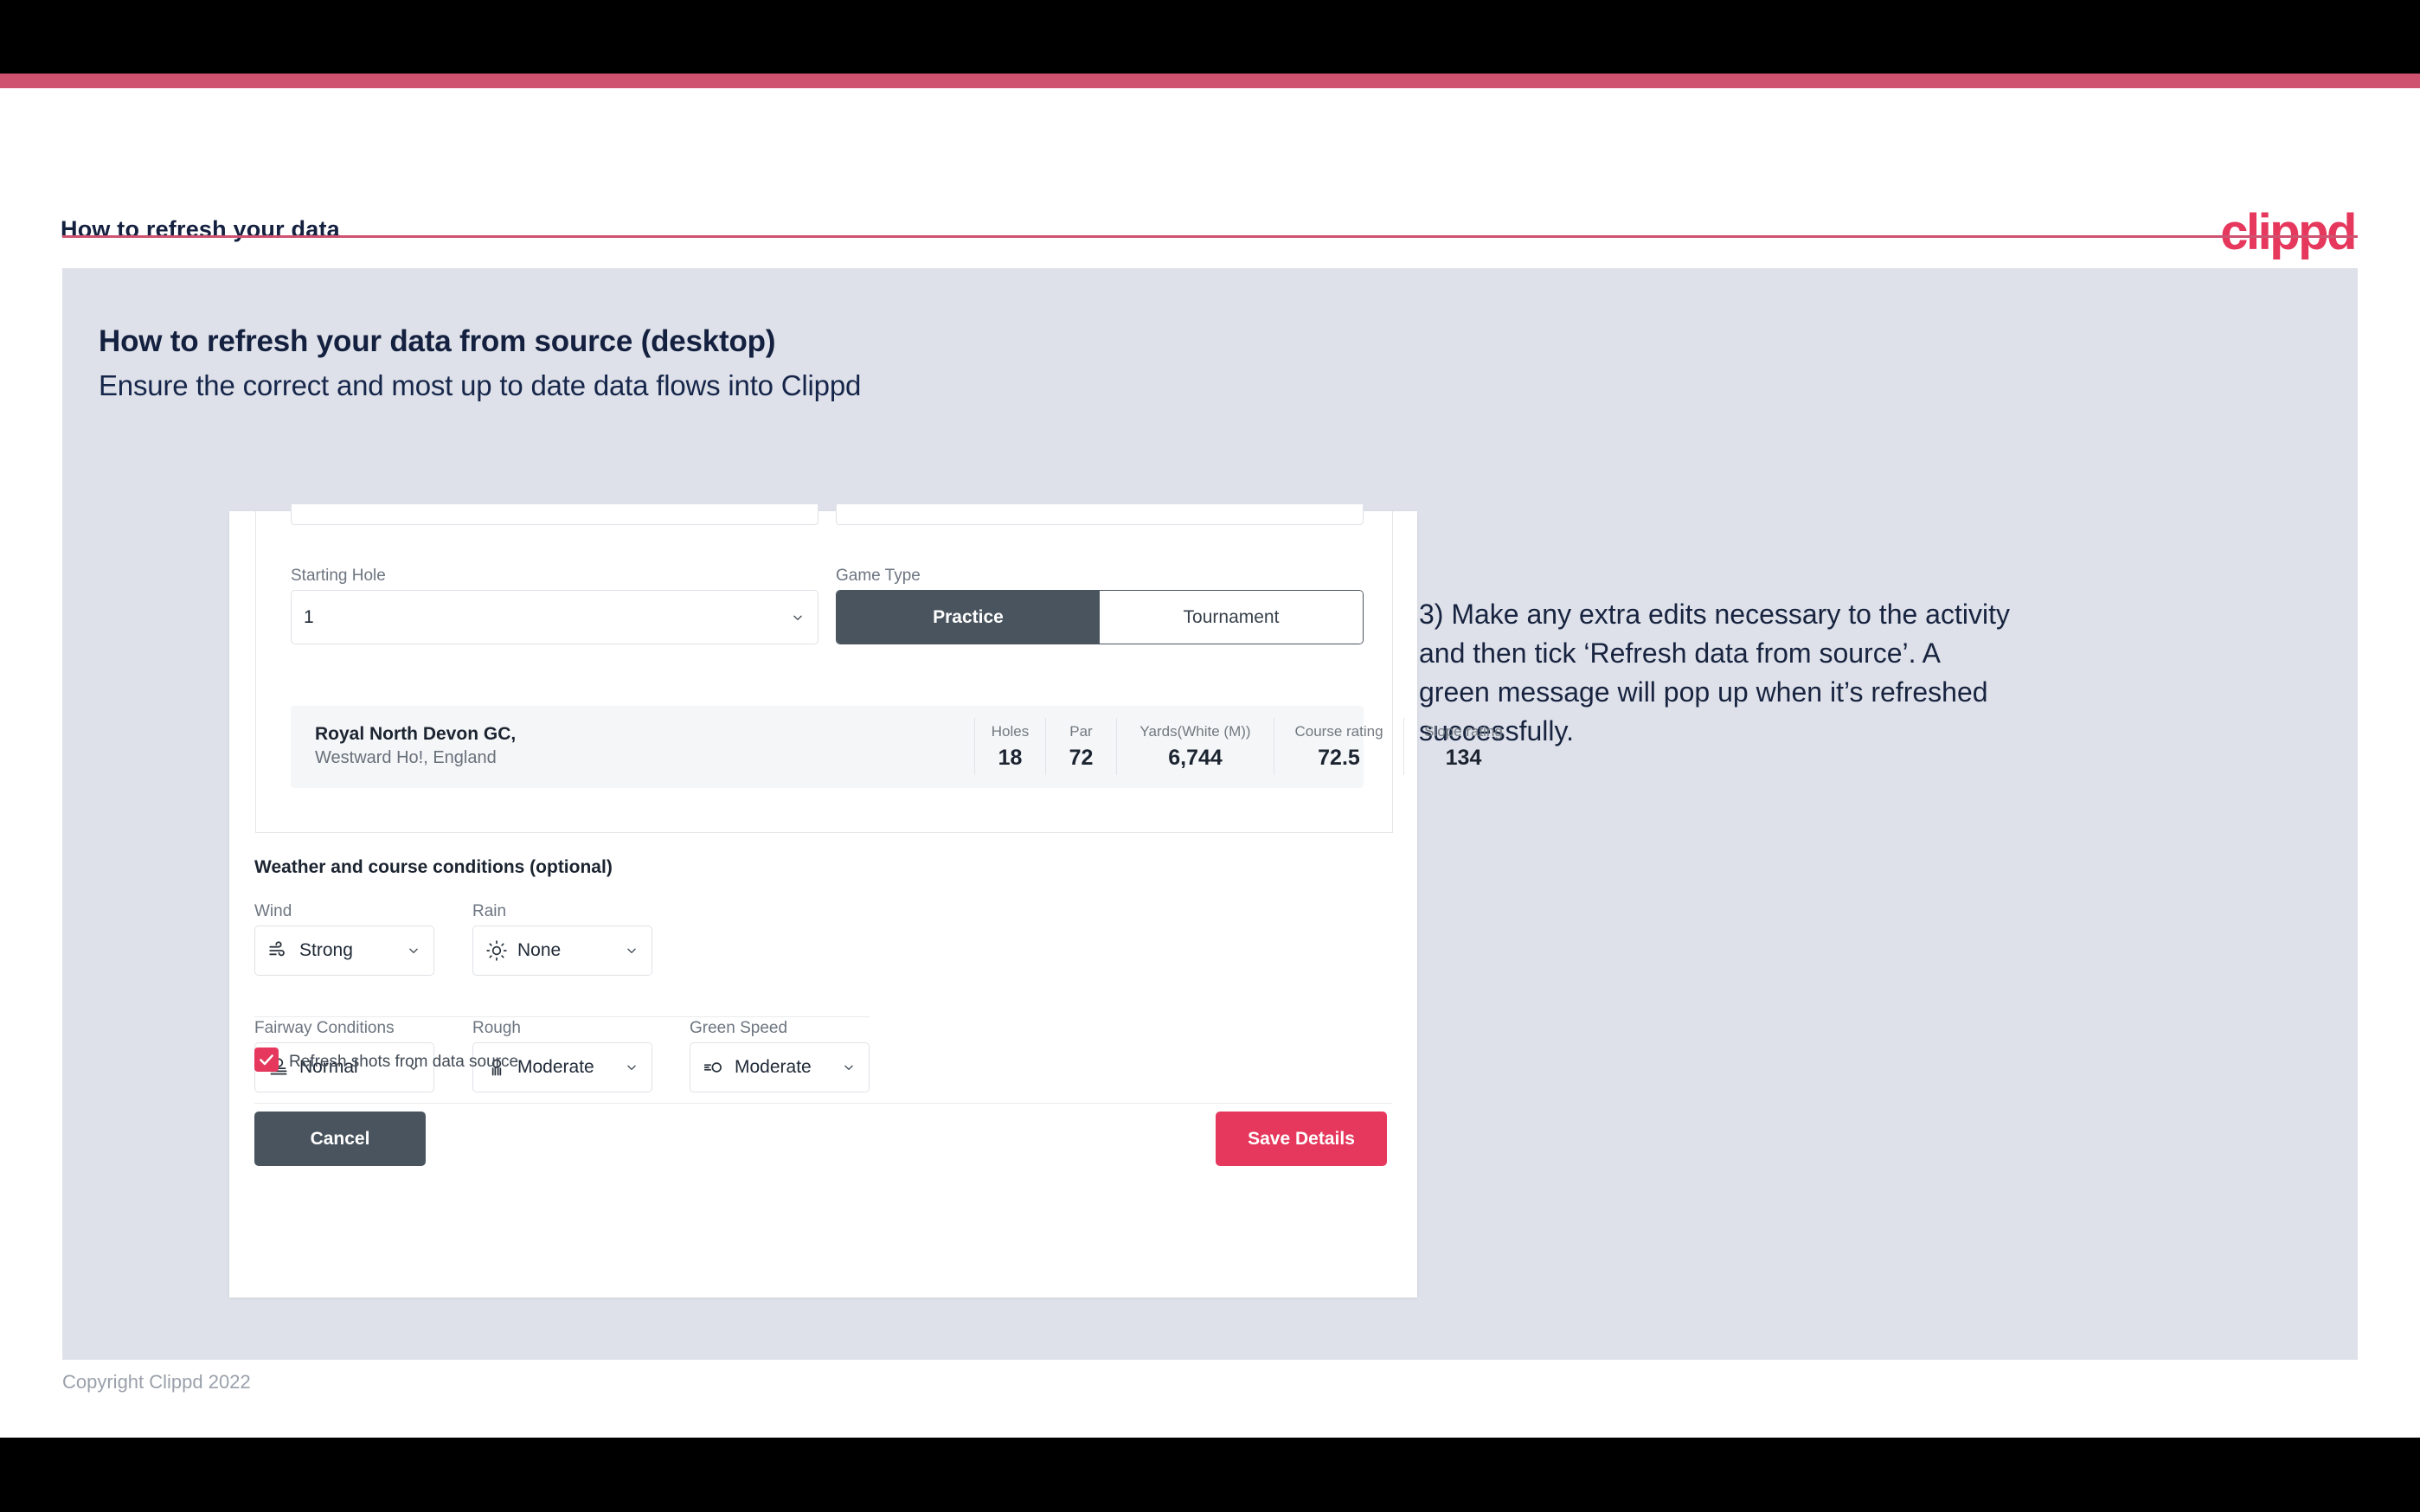  I want to click on green-speed-select: Moderate, so click(780, 1067).